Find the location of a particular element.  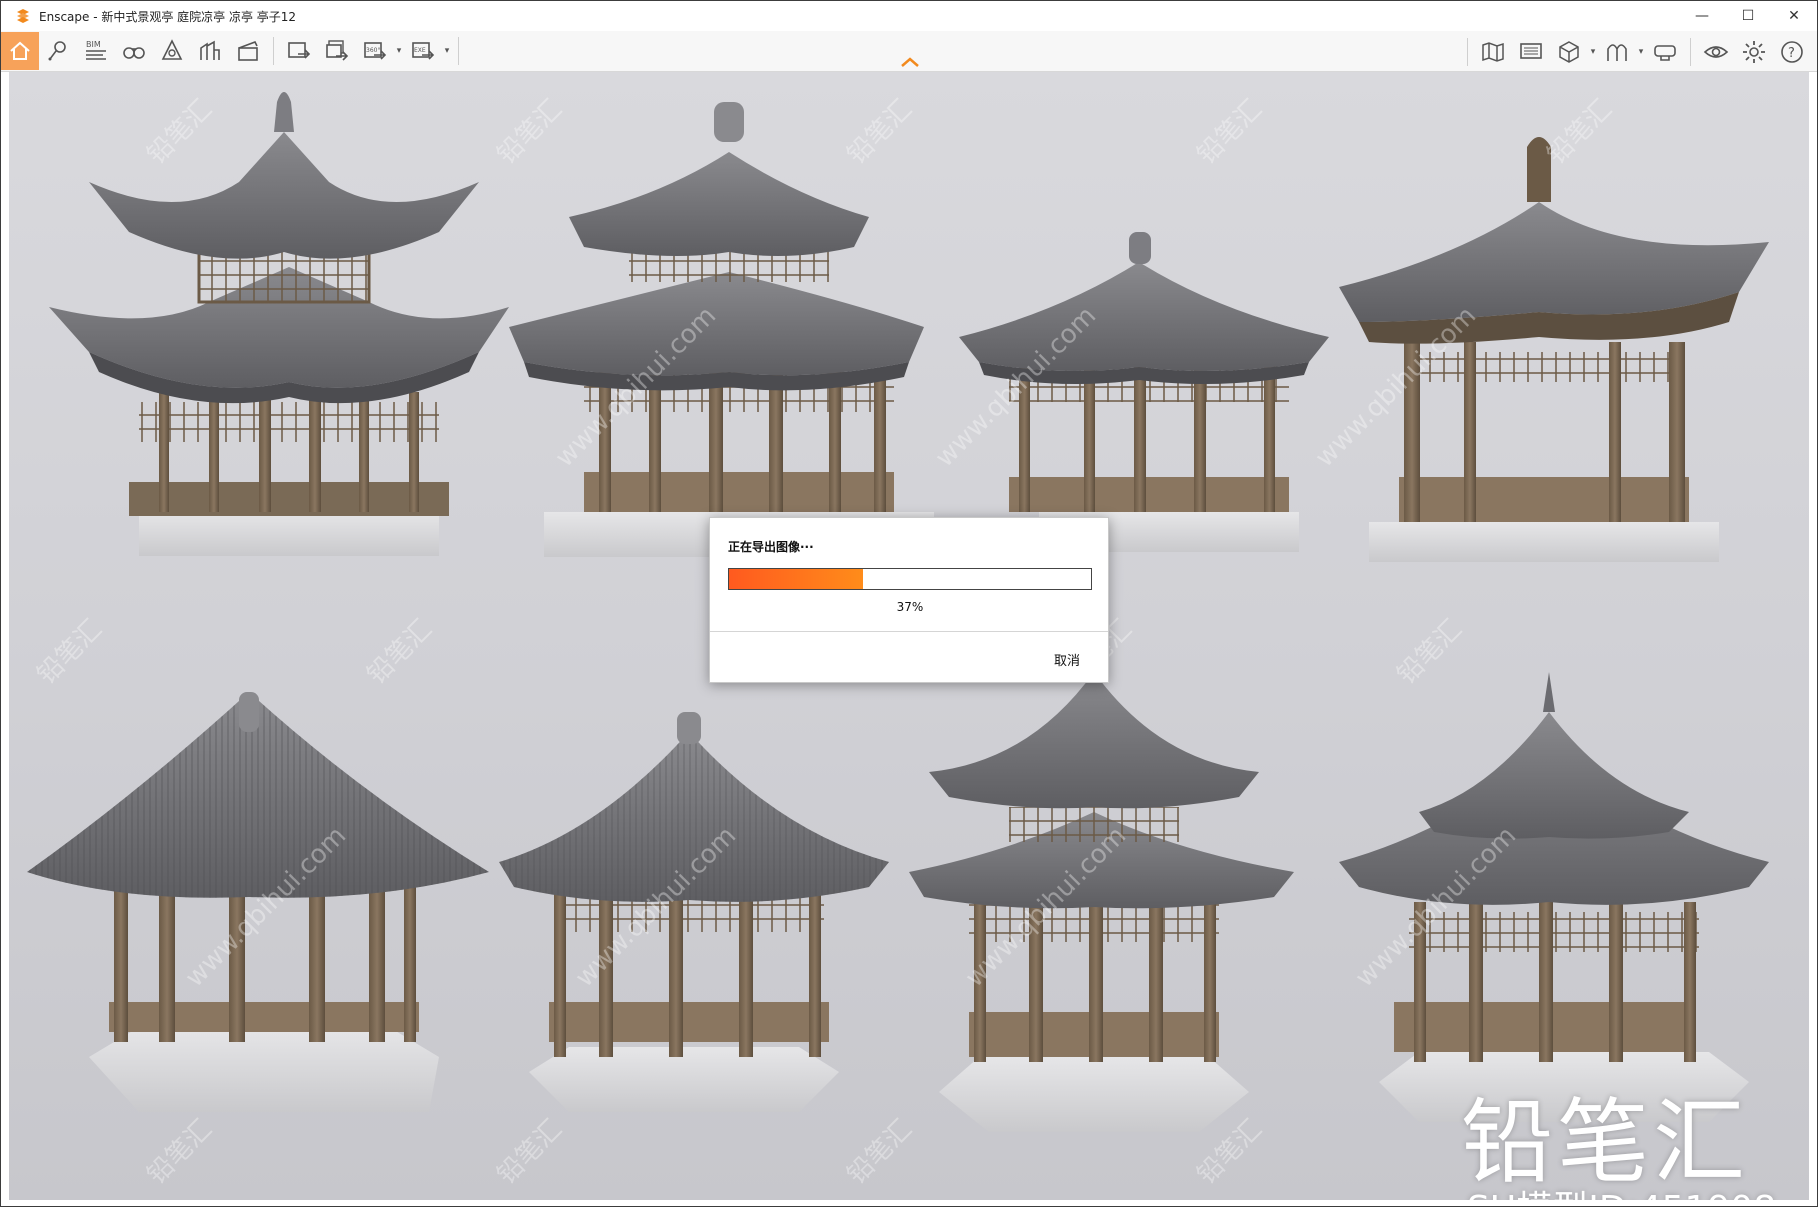

home-button is located at coordinates (20, 51).